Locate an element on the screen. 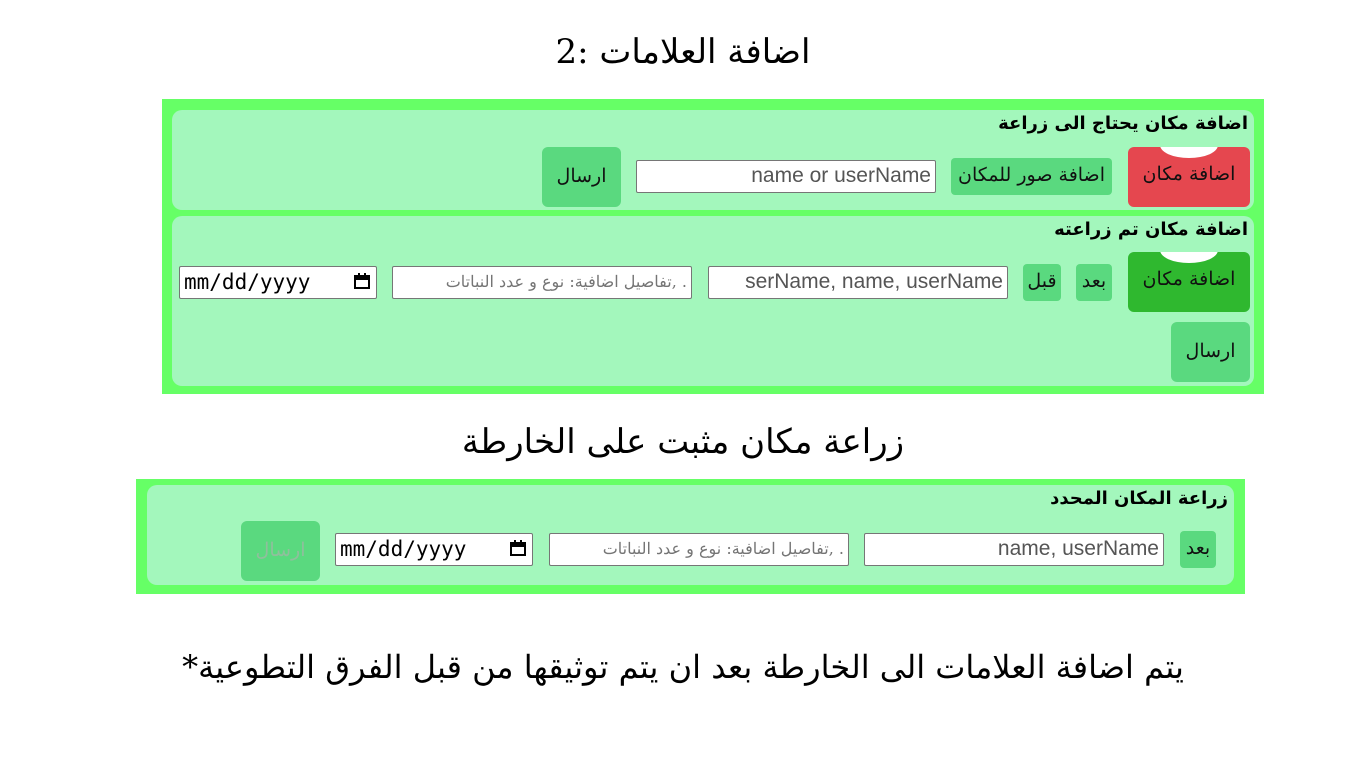 The height and width of the screenshot is (768, 1366). name-input: name or userName is located at coordinates (786, 176).